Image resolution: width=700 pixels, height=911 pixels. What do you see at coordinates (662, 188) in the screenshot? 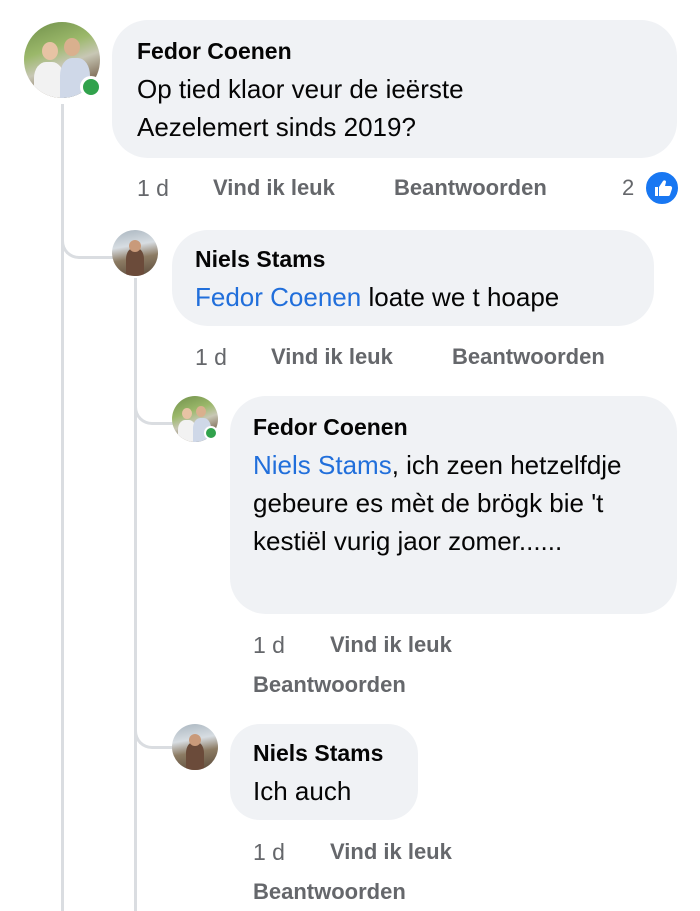
I see `like-icon` at bounding box center [662, 188].